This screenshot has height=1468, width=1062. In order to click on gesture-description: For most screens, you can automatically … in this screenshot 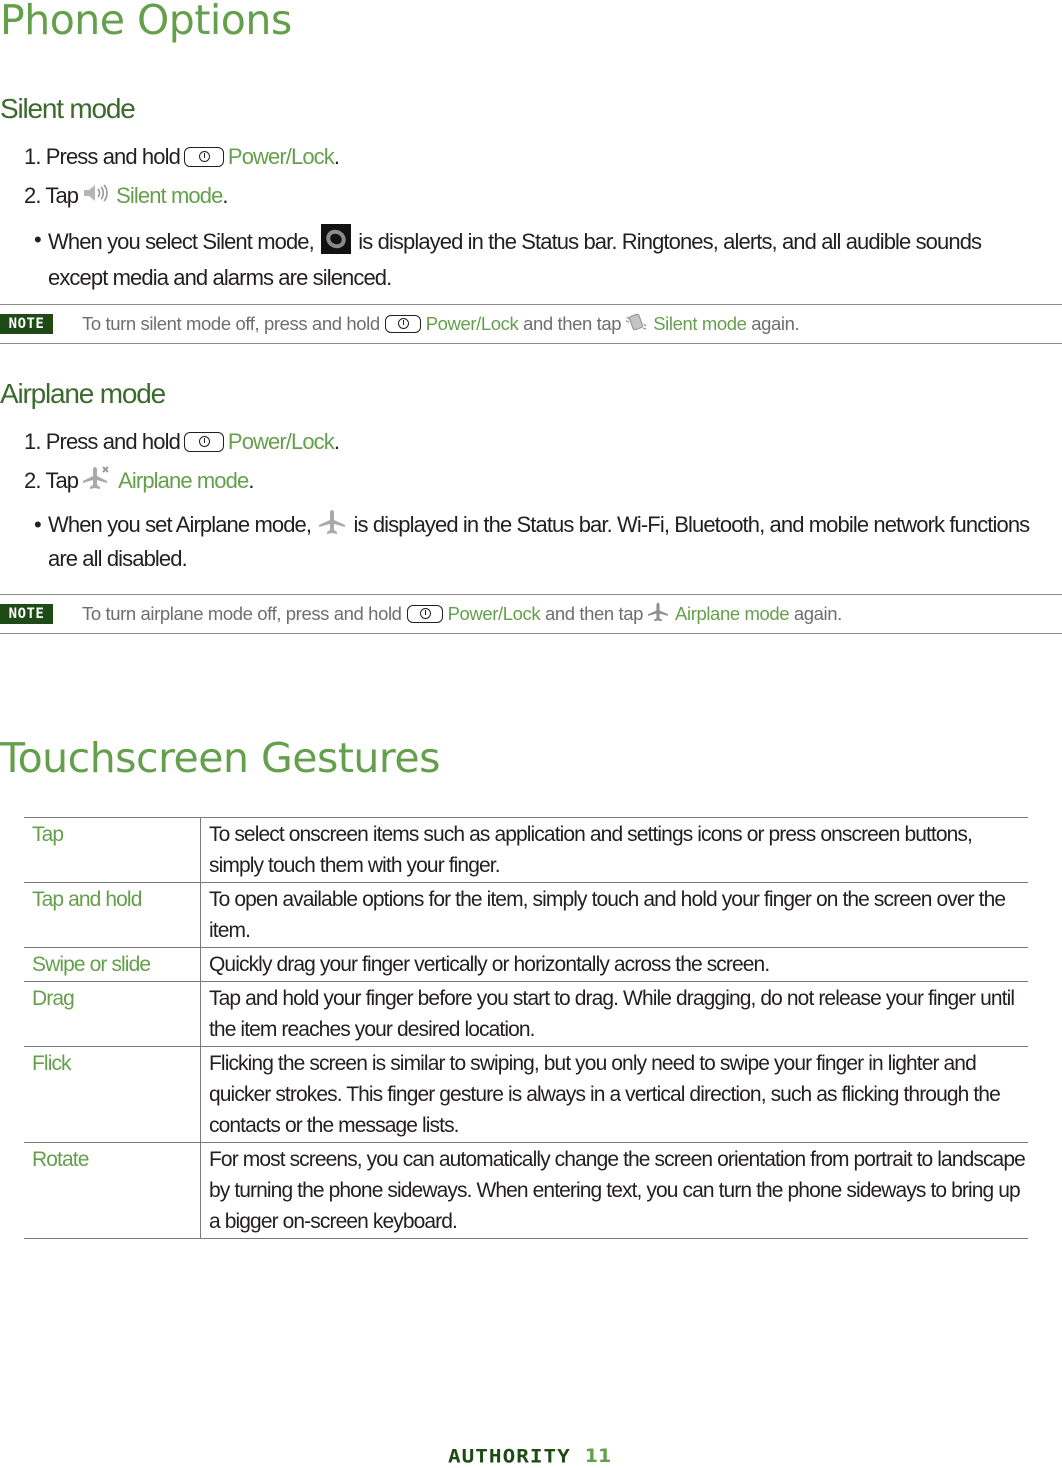, I will do `click(614, 1190)`.